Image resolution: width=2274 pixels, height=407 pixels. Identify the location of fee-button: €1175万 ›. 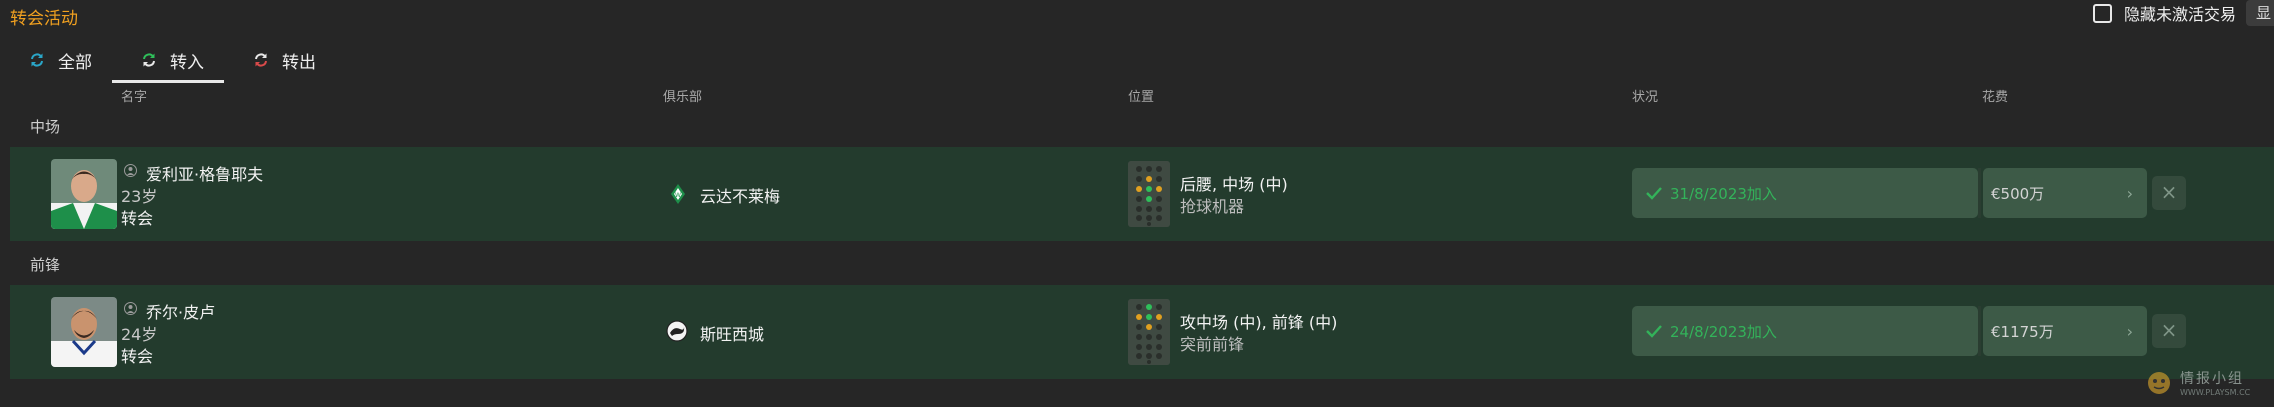
(2065, 331).